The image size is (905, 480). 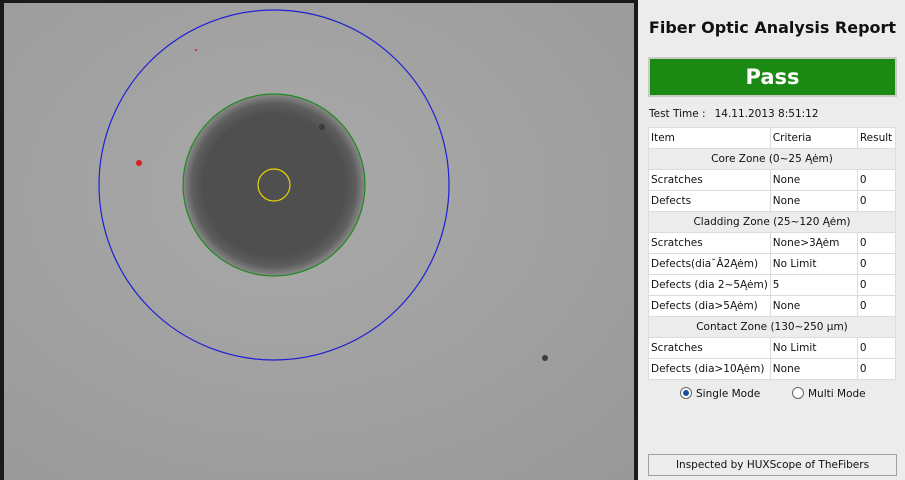 I want to click on table-header-row: Item Criteria Result, so click(x=772, y=138).